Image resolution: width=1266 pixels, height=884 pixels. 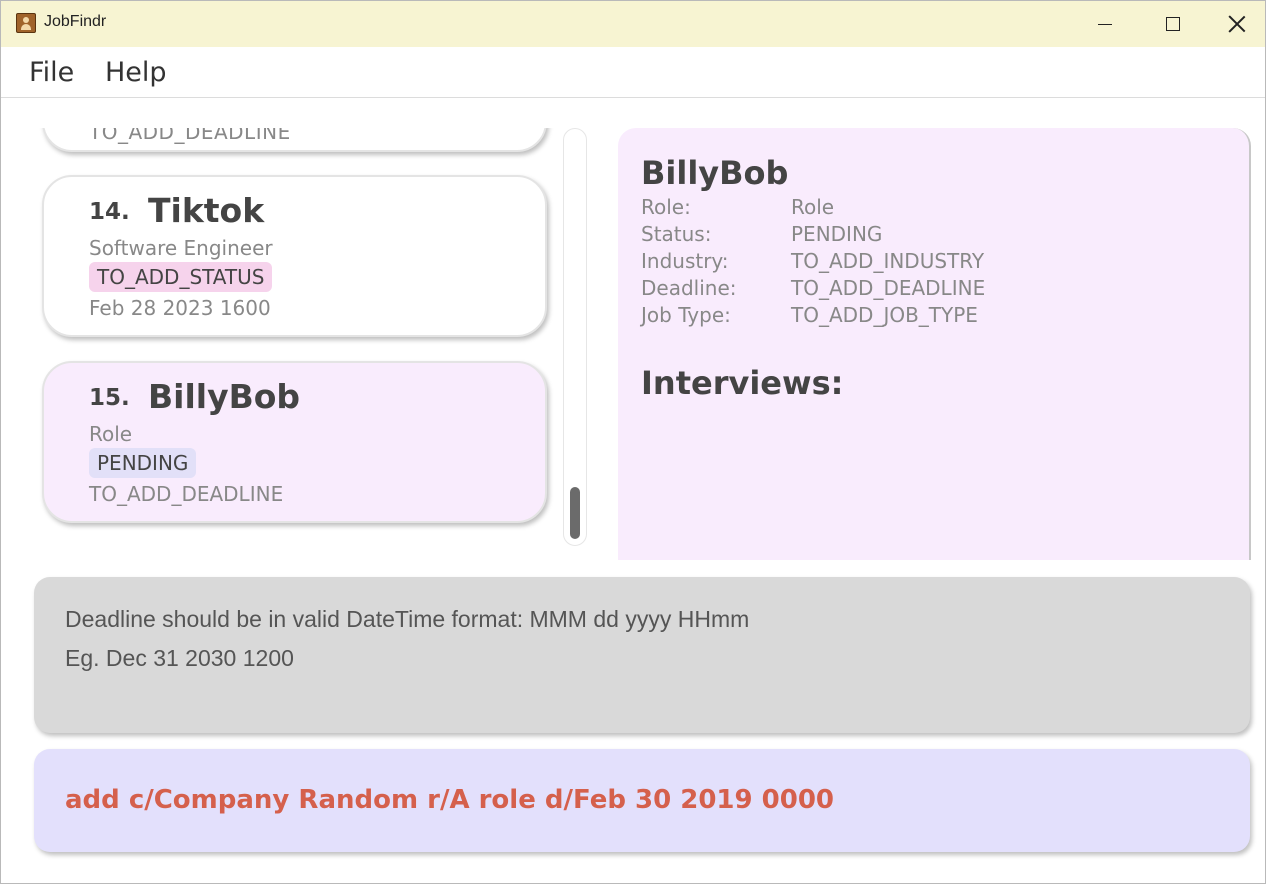 What do you see at coordinates (111, 434) in the screenshot?
I see `card-role: Role` at bounding box center [111, 434].